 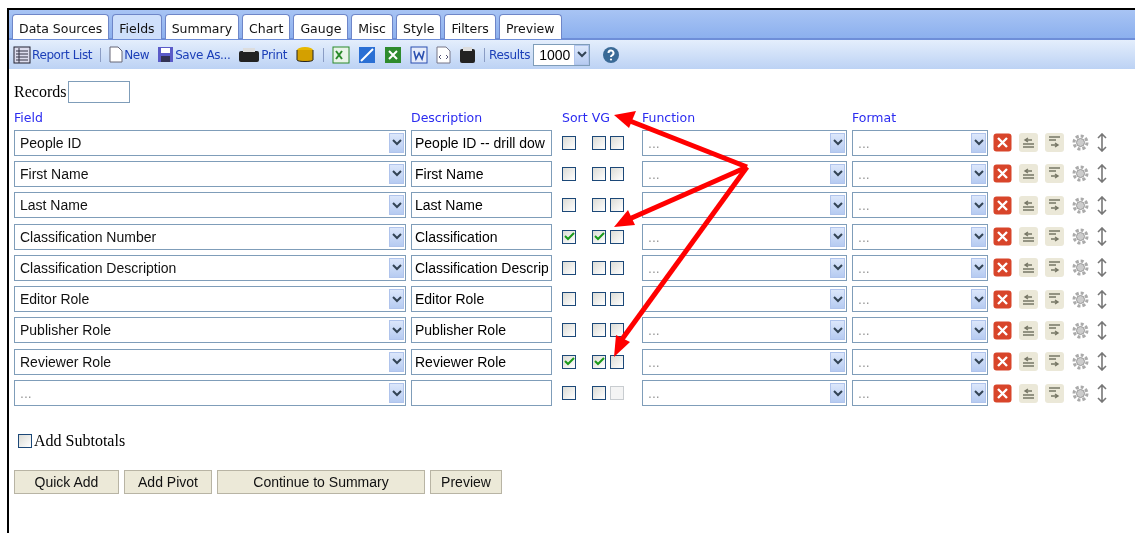 I want to click on chart-icon, so click(x=366, y=54).